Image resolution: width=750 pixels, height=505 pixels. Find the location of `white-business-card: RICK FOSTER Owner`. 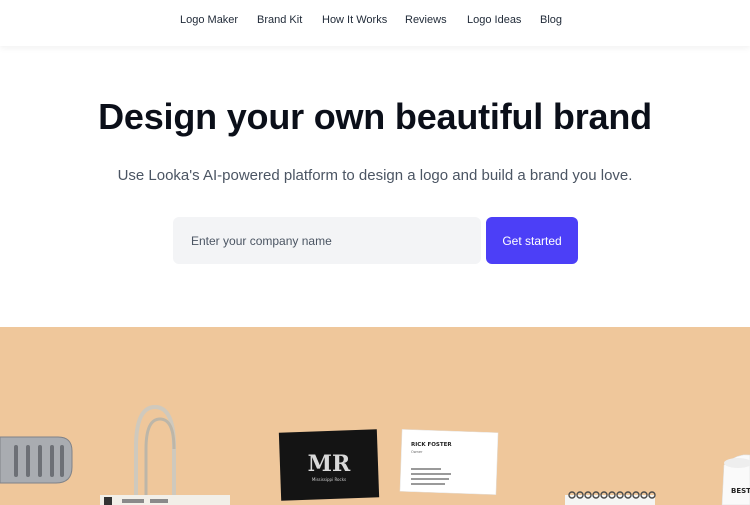

white-business-card: RICK FOSTER Owner is located at coordinates (449, 462).